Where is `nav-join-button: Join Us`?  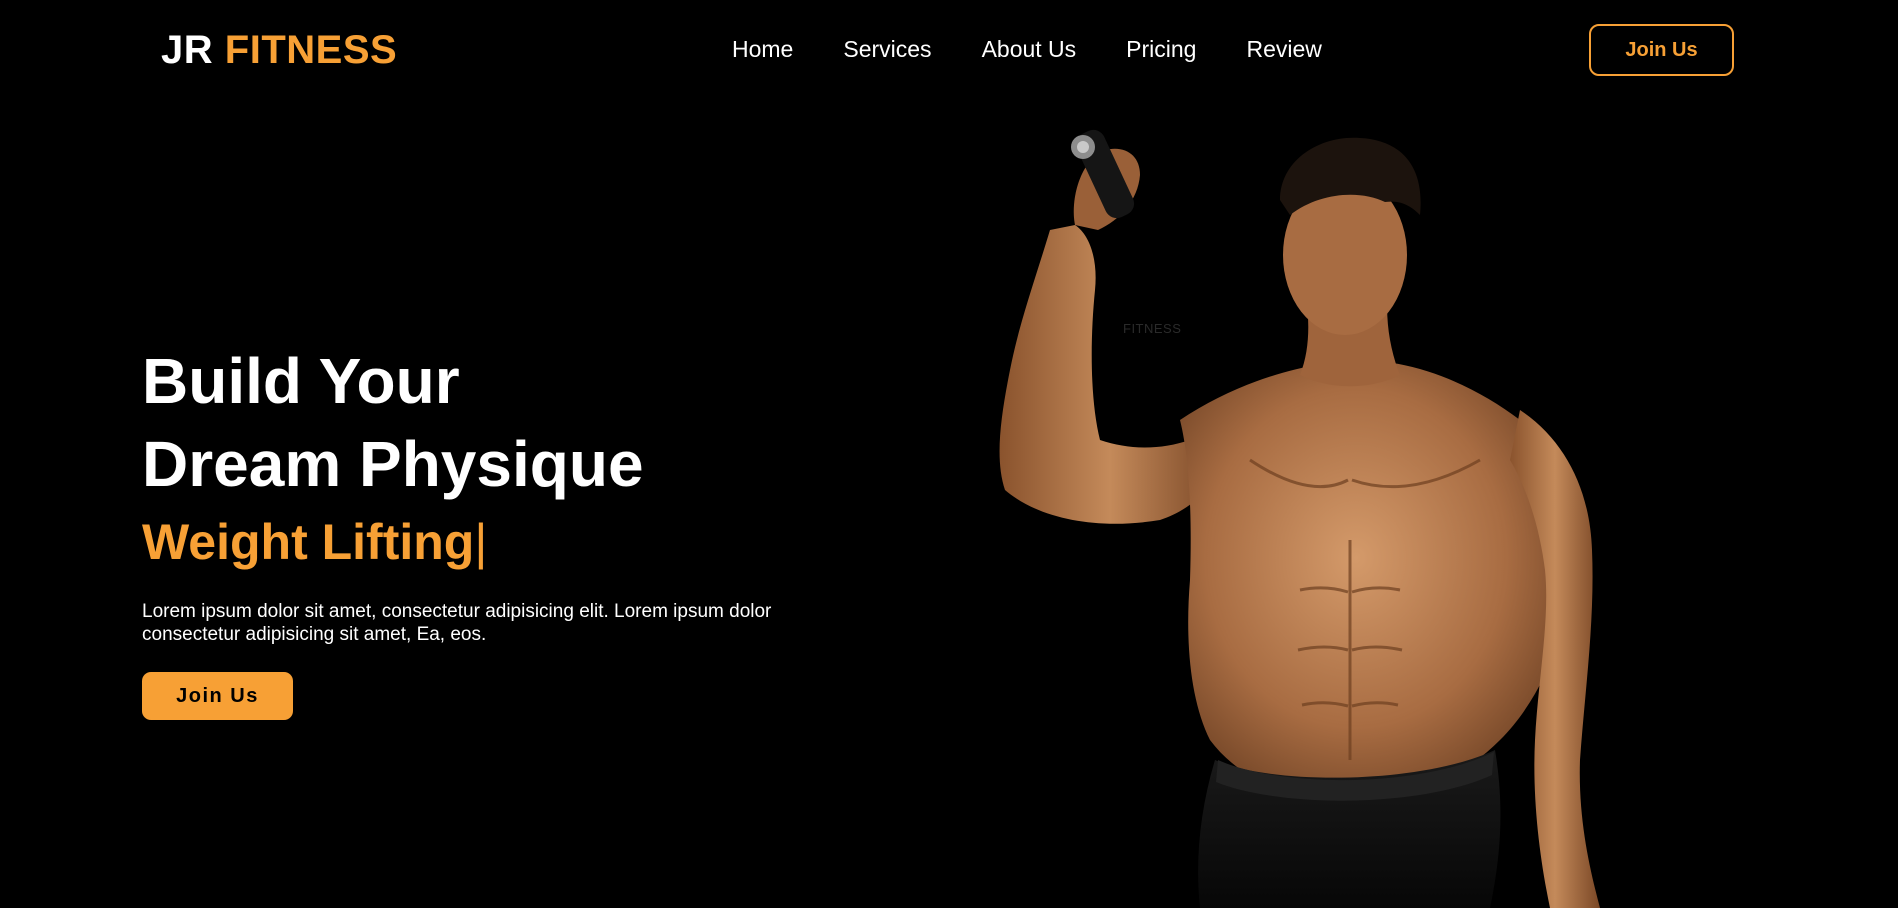
nav-join-button: Join Us is located at coordinates (1661, 50).